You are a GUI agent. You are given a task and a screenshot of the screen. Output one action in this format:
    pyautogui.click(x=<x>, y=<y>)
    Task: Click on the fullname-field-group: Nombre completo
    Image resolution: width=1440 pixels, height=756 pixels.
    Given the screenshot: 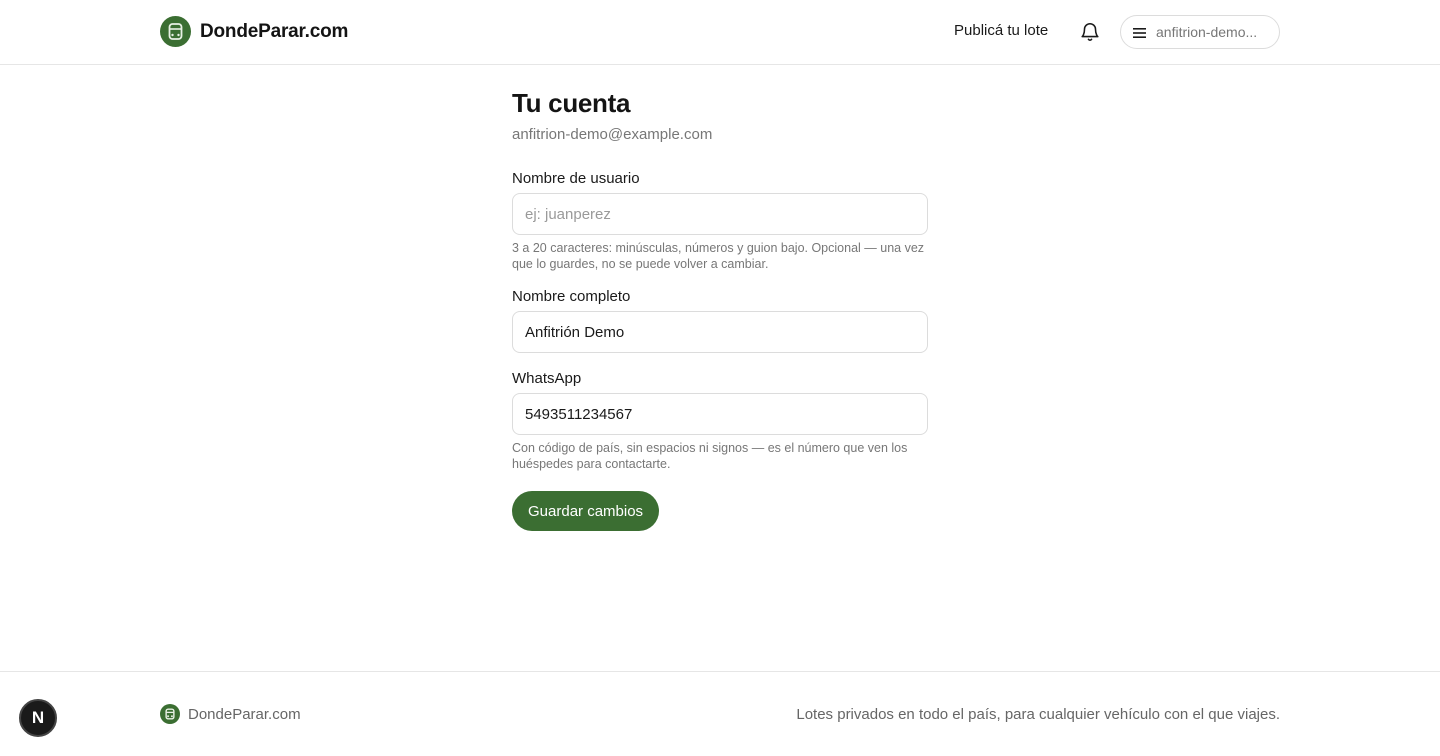 What is the action you would take?
    pyautogui.click(x=720, y=320)
    